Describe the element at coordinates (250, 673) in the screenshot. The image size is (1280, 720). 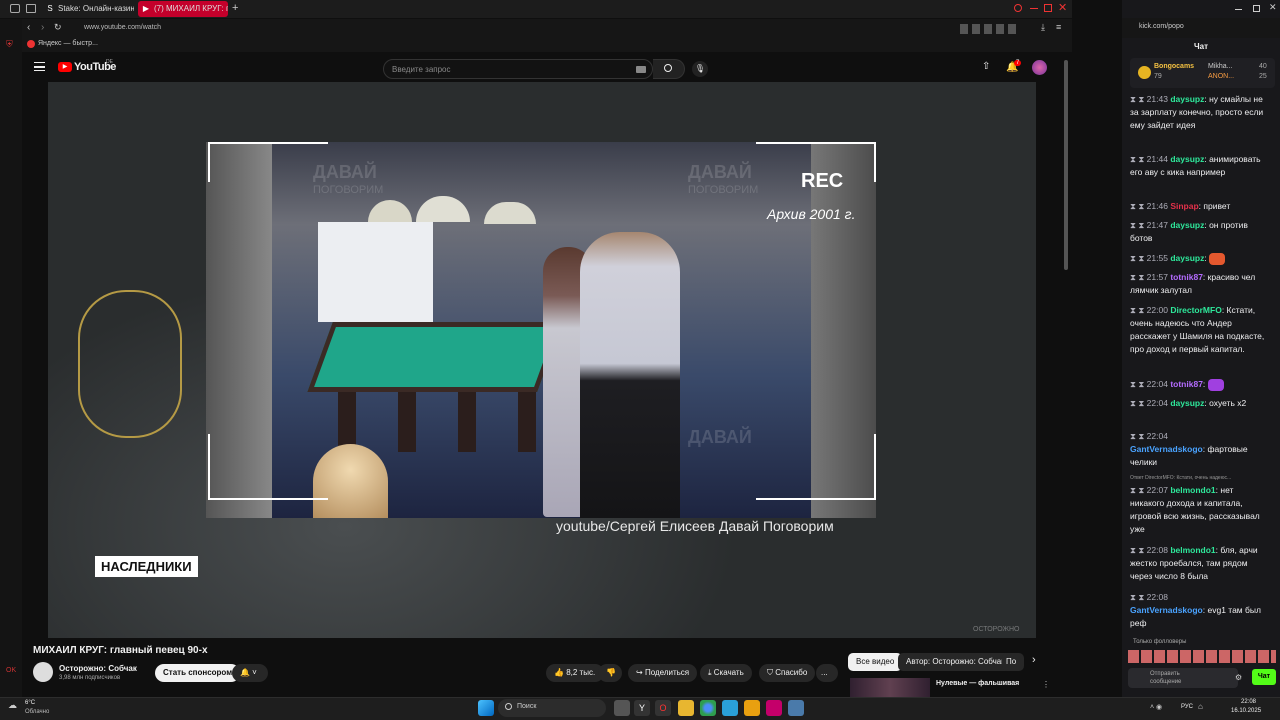
I see `subscribe-bell-button: 🔔 ˅` at that location.